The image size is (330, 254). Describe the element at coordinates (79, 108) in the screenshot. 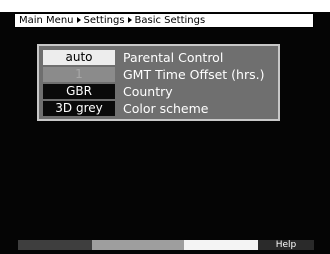

I see `color-scheme-value: 3D grey` at that location.